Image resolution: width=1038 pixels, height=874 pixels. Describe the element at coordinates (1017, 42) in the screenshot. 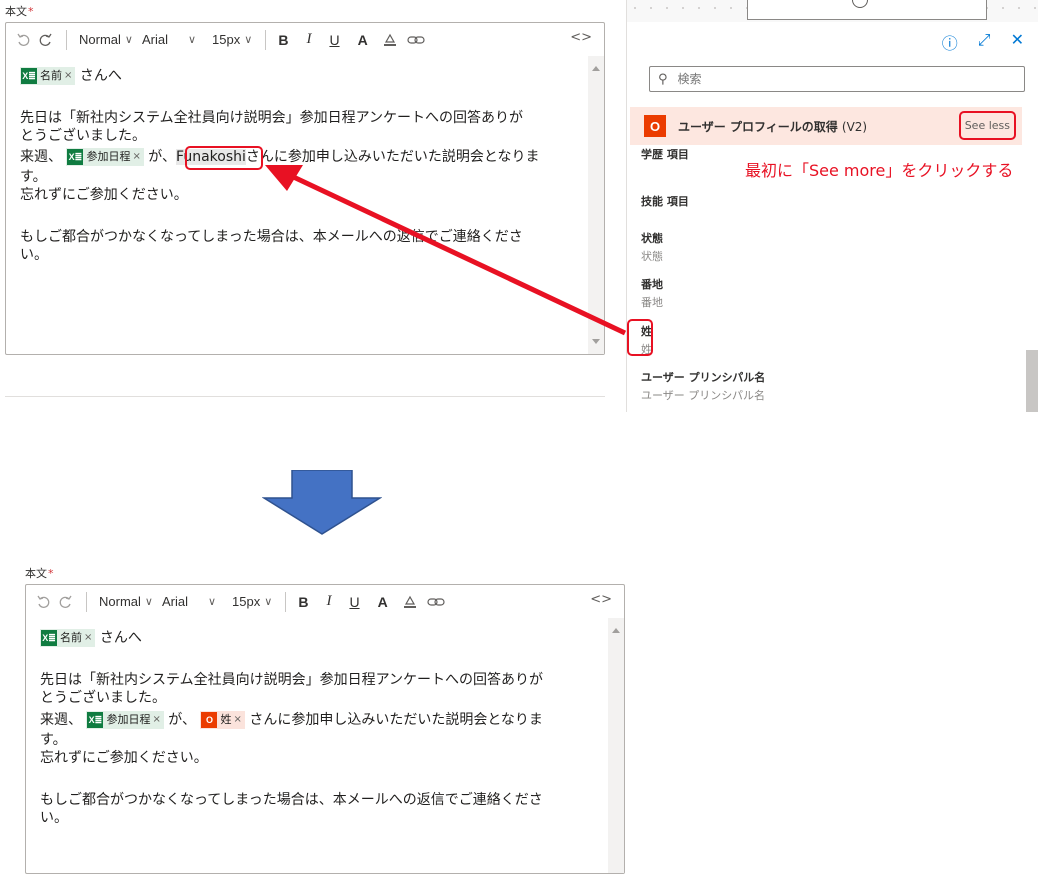

I see `close-icon: ✕` at that location.